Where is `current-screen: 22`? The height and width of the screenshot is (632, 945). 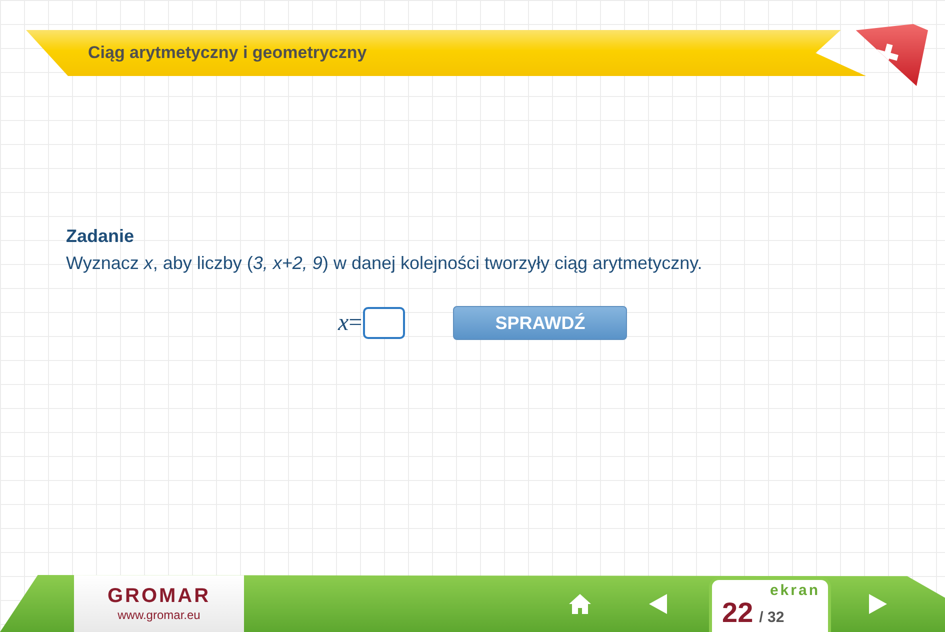
current-screen: 22 is located at coordinates (738, 613).